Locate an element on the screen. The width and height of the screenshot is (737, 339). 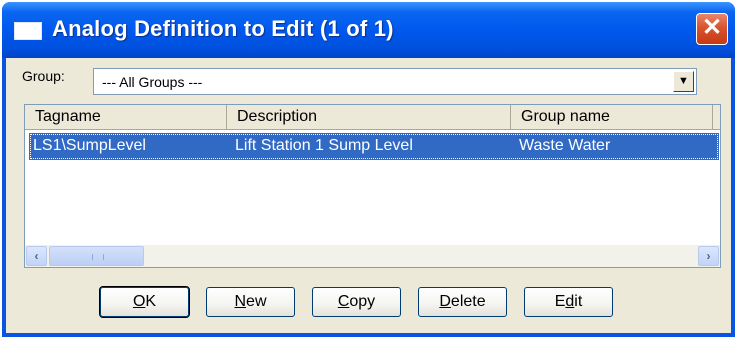
scroll-left-button: ‹ is located at coordinates (36, 256).